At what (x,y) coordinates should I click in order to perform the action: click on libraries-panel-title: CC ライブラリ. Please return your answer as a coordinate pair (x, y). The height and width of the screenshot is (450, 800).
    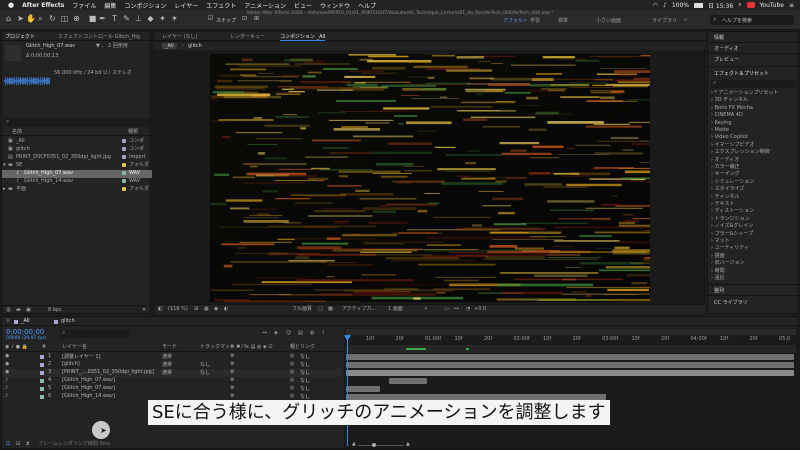
    Looking at the image, I should click on (731, 302).